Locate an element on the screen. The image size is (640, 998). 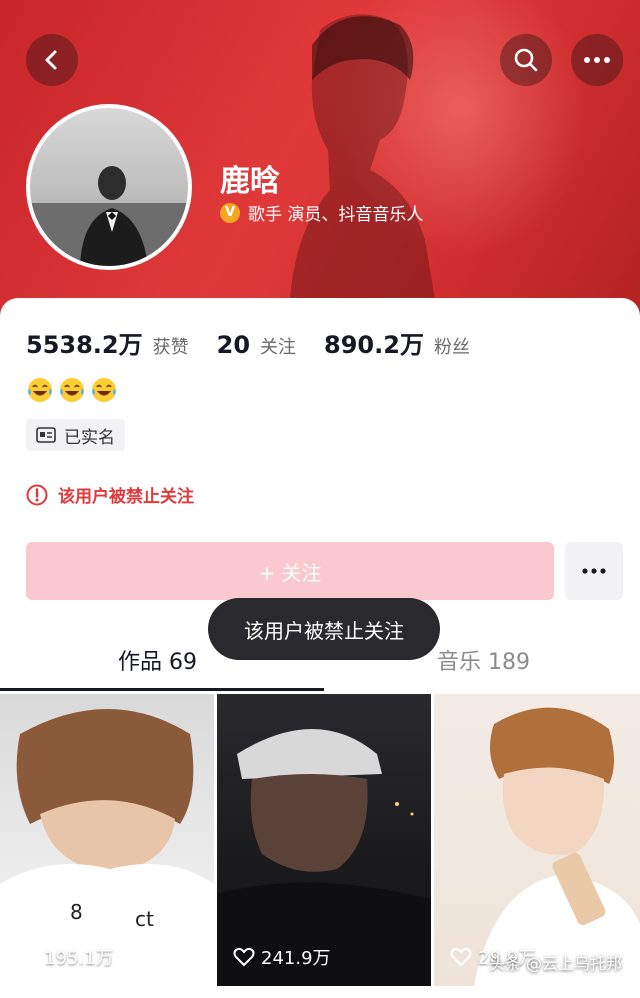
search-icon is located at coordinates (526, 60).